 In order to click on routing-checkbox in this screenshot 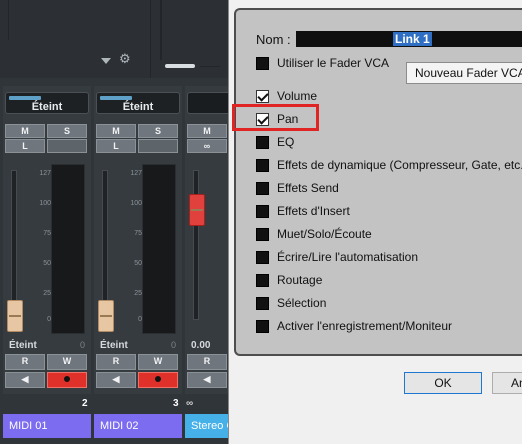, I will do `click(262, 280)`.